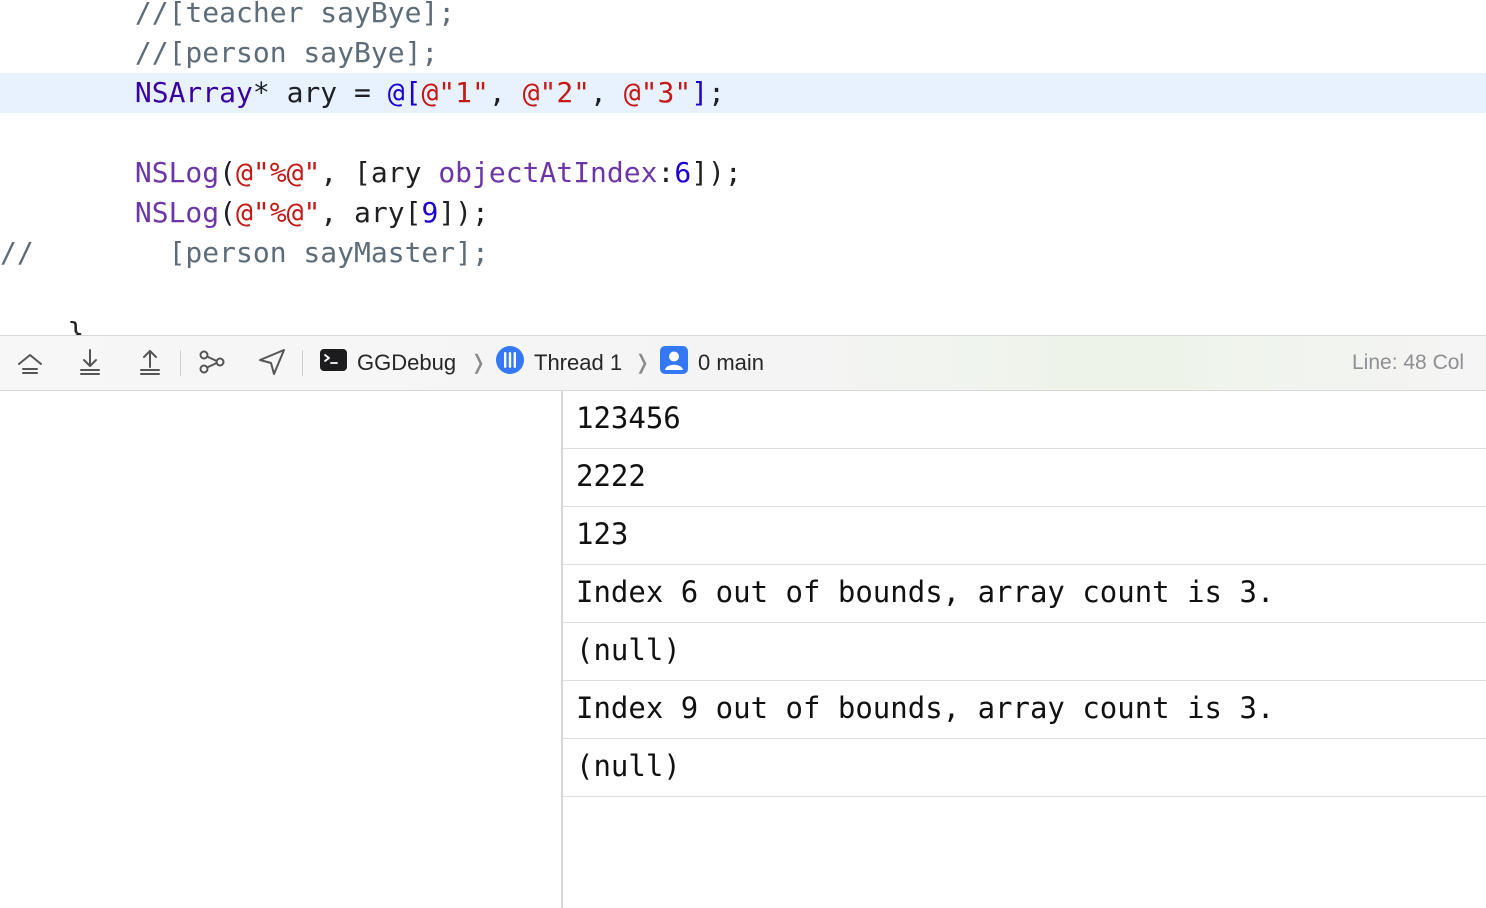 The height and width of the screenshot is (908, 1486). What do you see at coordinates (219, 52) in the screenshot?
I see `code-token: //[person sayBye];` at bounding box center [219, 52].